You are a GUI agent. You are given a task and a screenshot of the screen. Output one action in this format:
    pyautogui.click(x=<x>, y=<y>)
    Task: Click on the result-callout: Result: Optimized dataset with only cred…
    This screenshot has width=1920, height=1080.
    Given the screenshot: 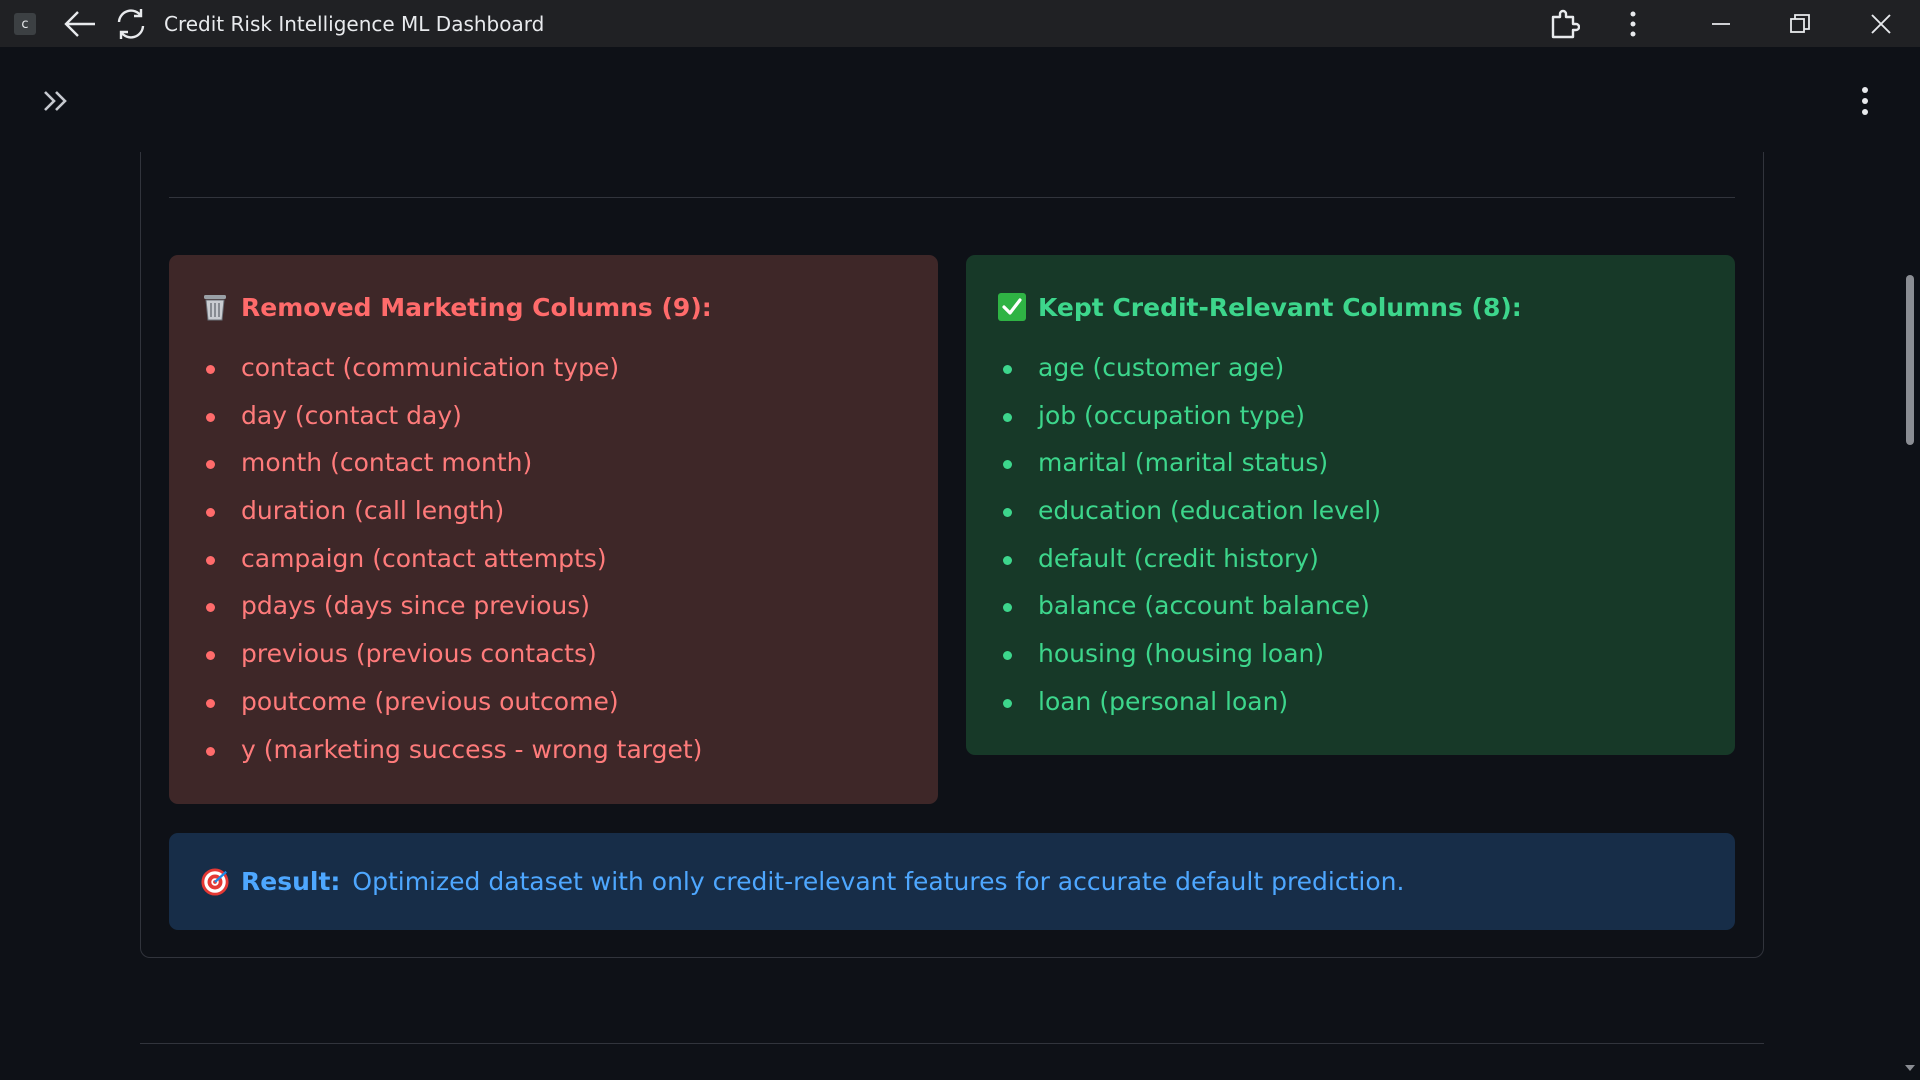 What is the action you would take?
    pyautogui.click(x=952, y=881)
    